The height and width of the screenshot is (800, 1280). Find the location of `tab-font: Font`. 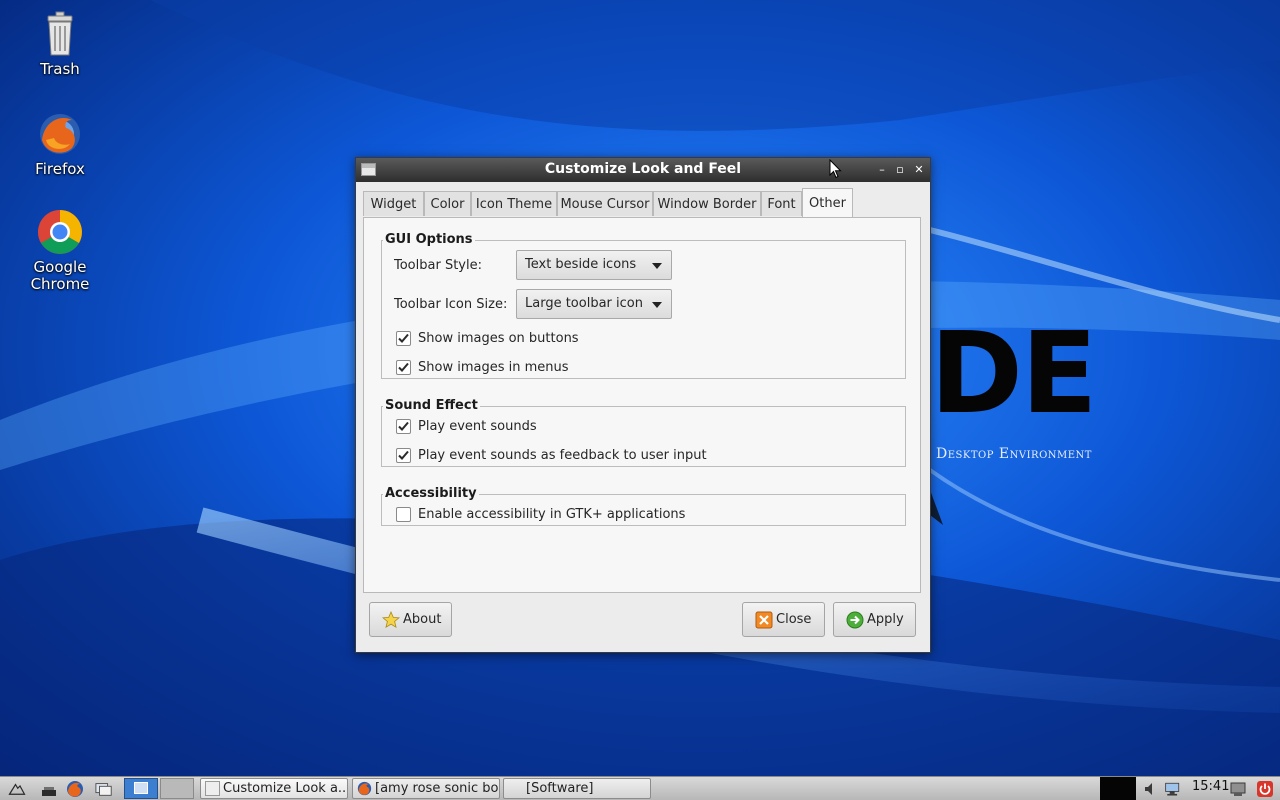

tab-font: Font is located at coordinates (781, 203).